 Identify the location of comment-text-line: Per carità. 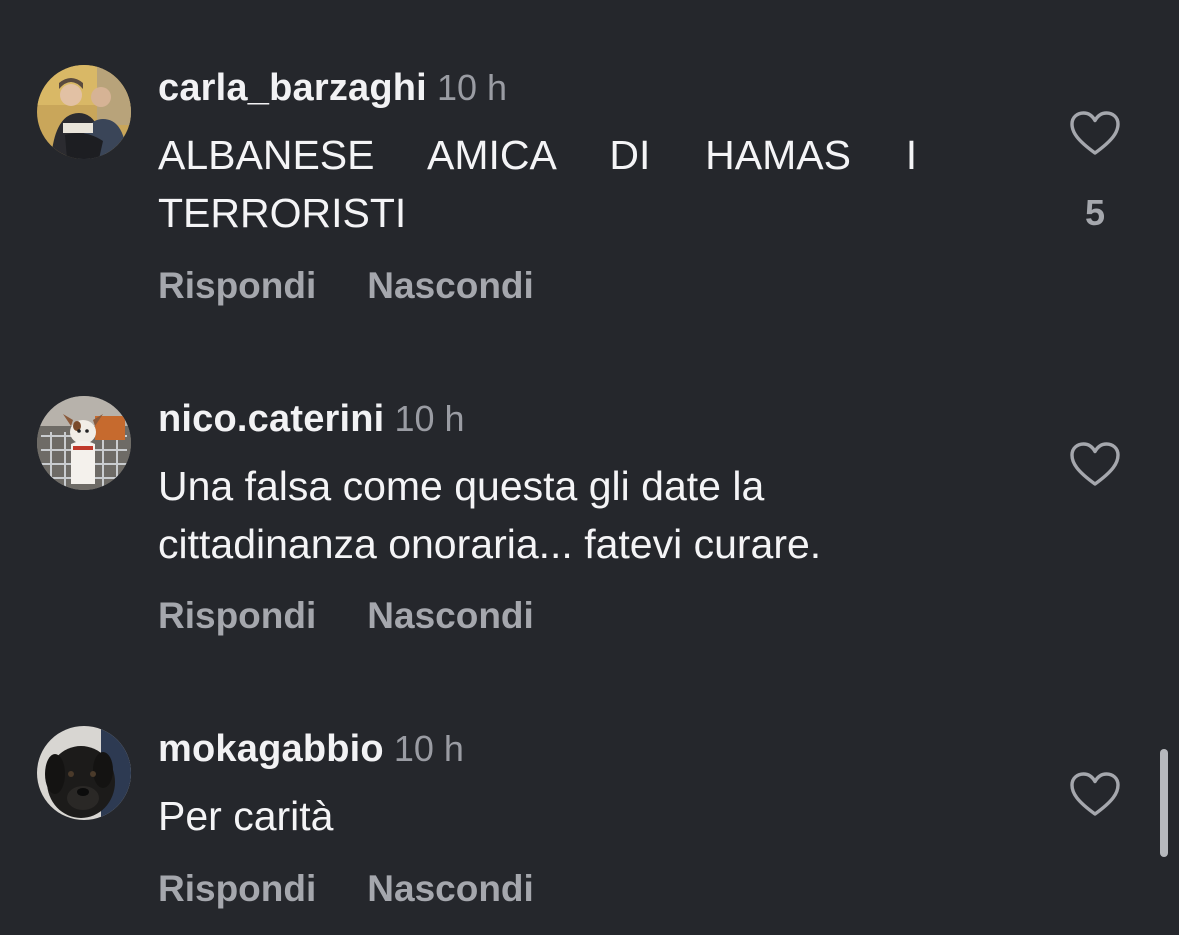
(246, 816).